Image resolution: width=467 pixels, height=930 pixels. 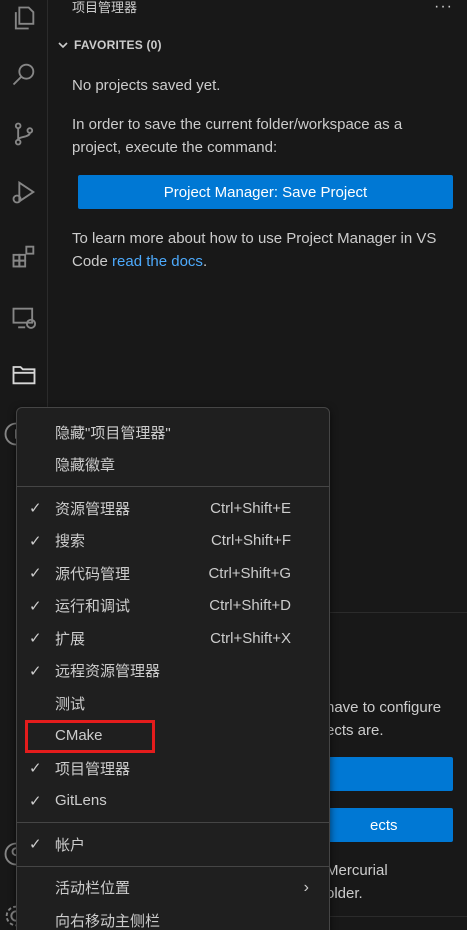 What do you see at coordinates (249, 573) in the screenshot?
I see `menu-shortcut: Ctrl+Shift+G` at bounding box center [249, 573].